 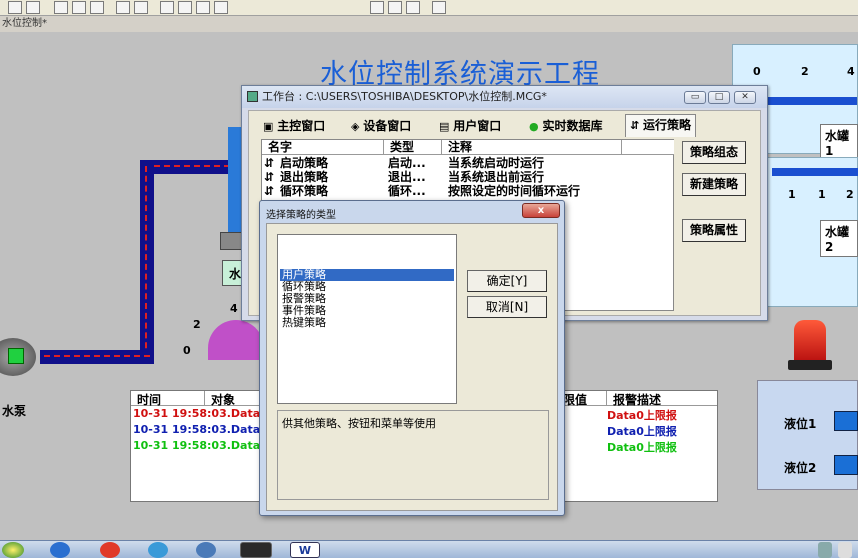 I want to click on group-icon, so click(x=185, y=7).